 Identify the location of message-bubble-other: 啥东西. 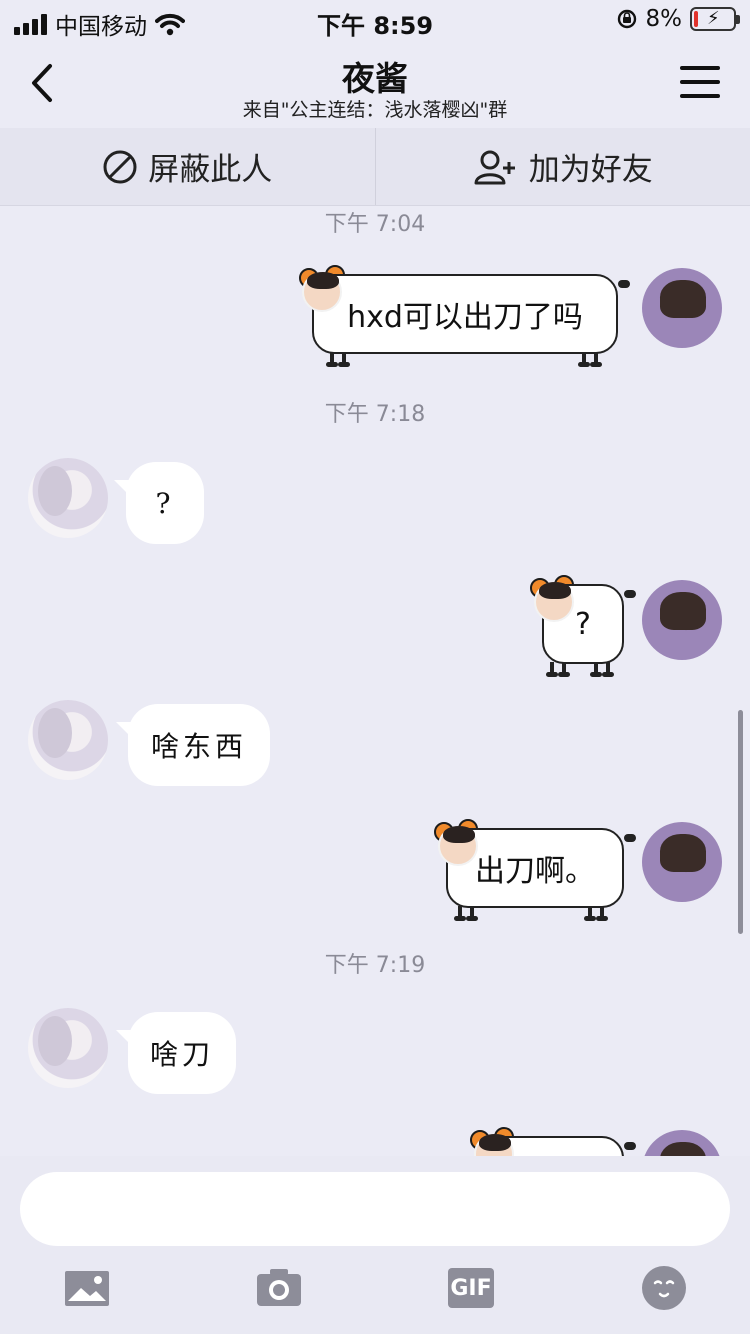
(193, 745).